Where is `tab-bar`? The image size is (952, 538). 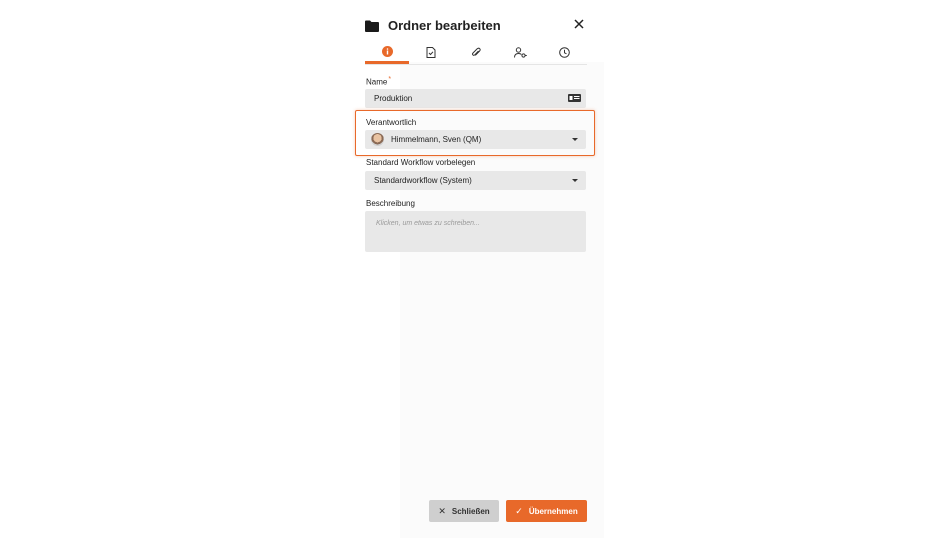
tab-bar is located at coordinates (476, 54).